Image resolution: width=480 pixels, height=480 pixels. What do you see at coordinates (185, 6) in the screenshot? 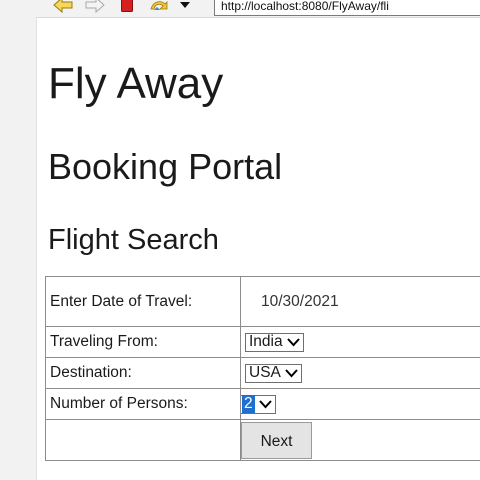
I see `dropdown-icon` at bounding box center [185, 6].